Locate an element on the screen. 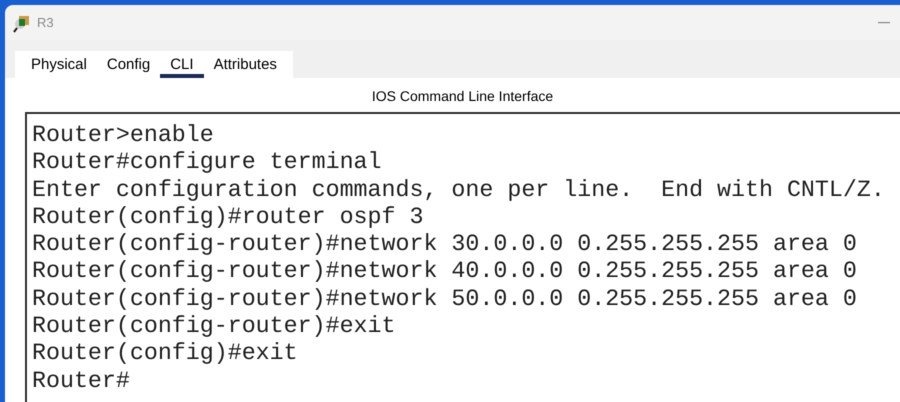  tab: Physical is located at coordinates (59, 64).